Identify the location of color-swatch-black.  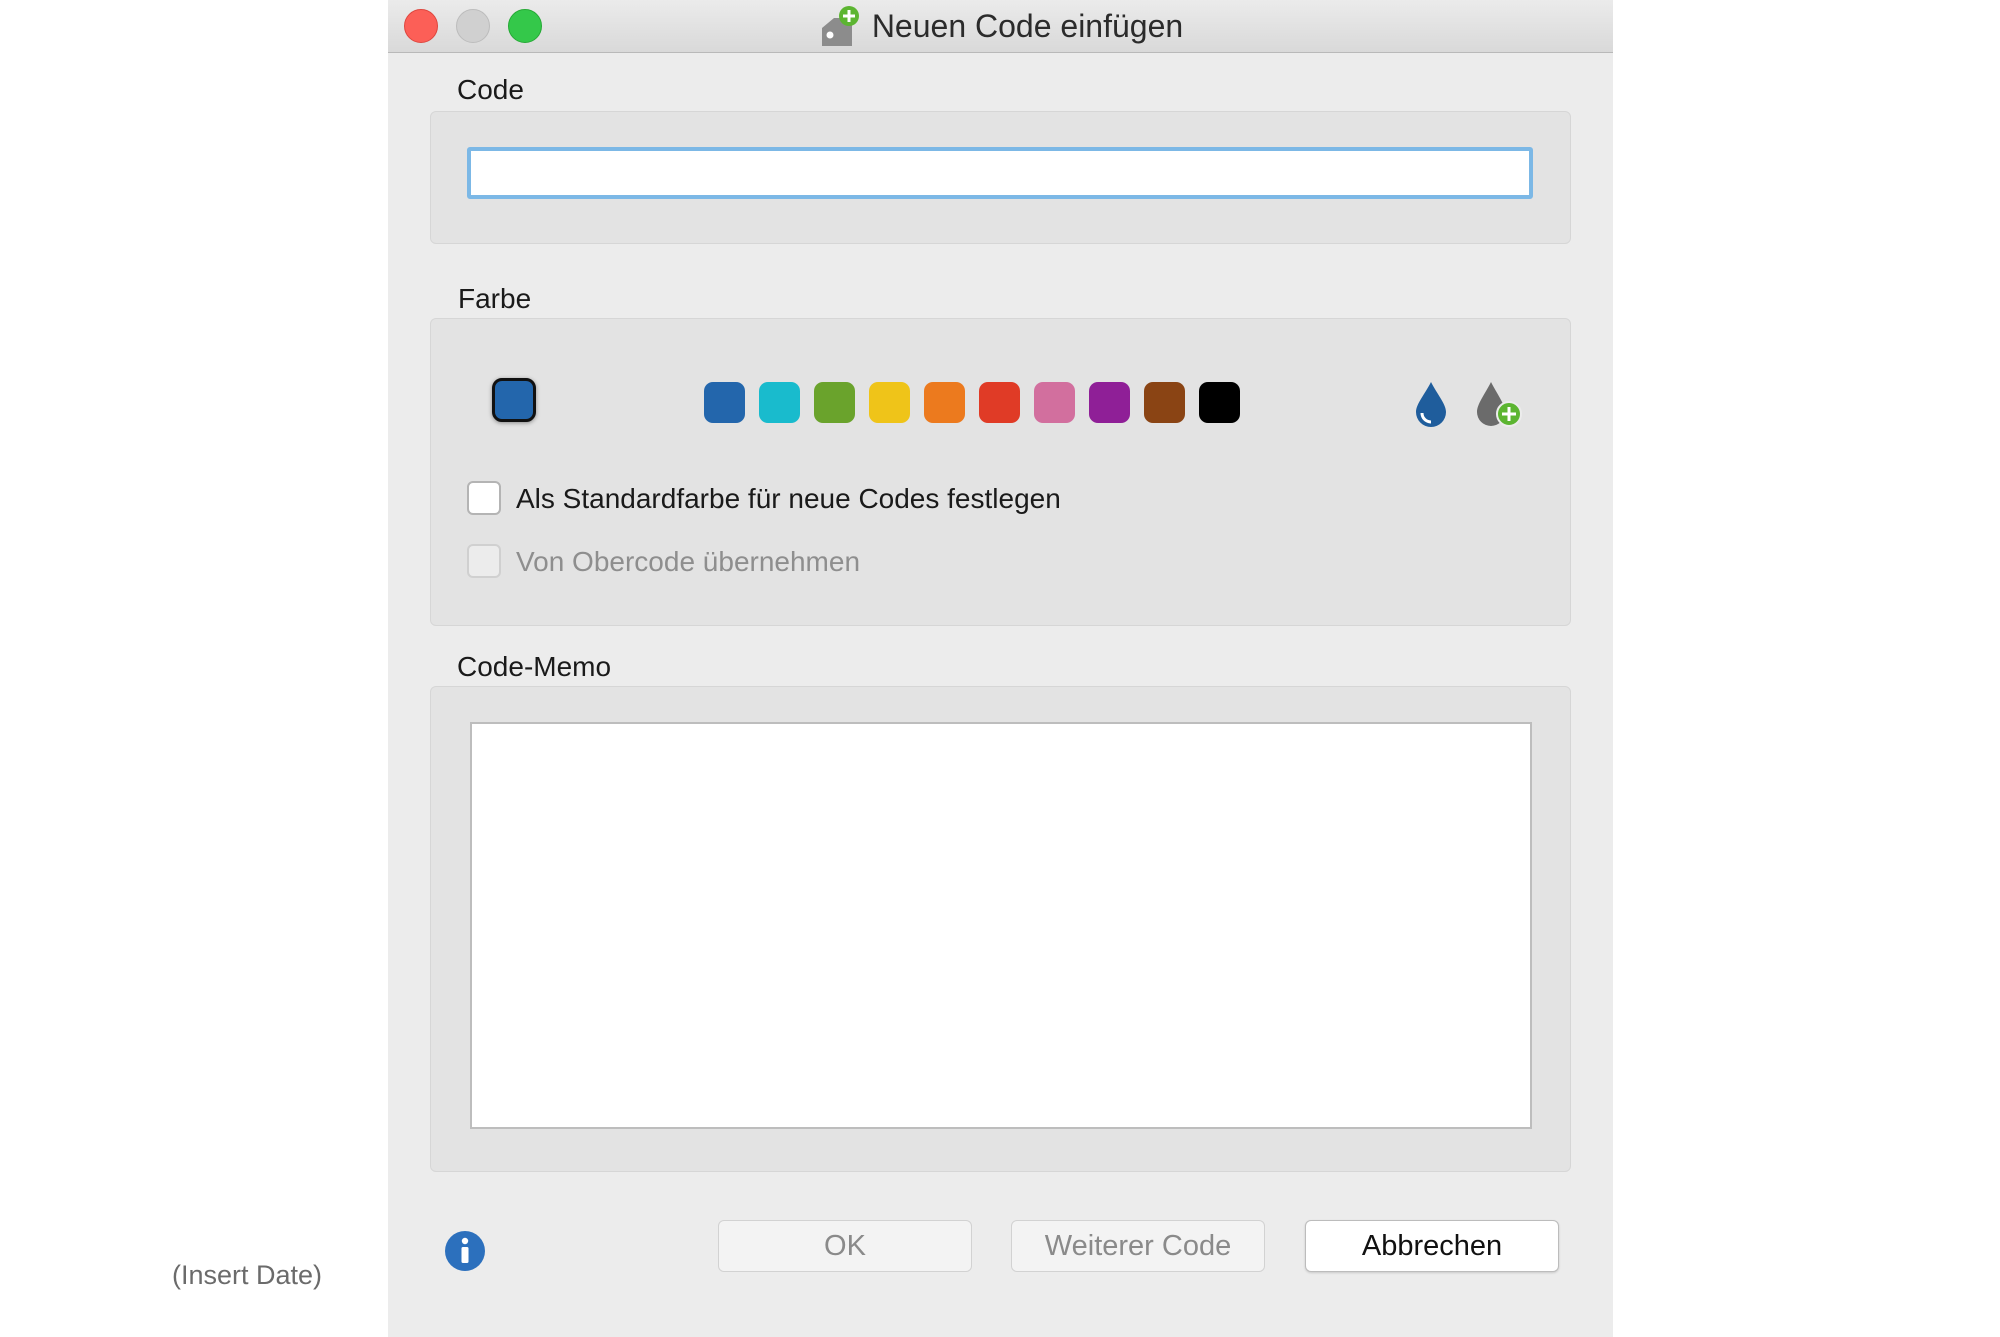
(1219, 402).